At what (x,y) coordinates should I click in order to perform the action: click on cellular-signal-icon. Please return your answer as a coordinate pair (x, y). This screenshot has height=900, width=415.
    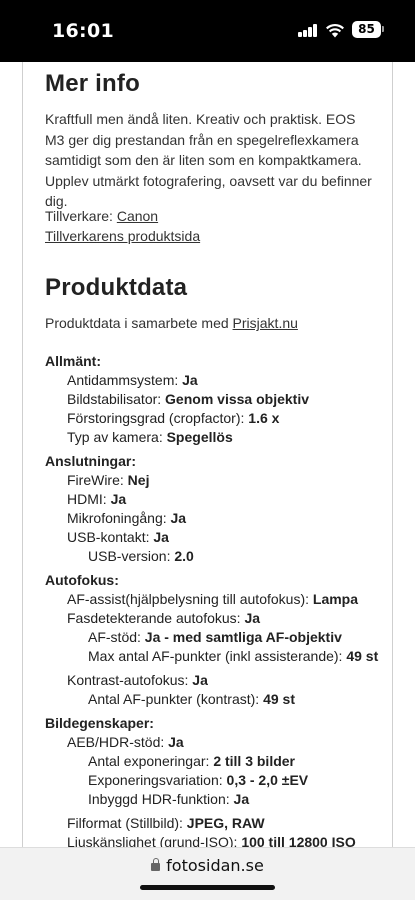
    Looking at the image, I should click on (308, 30).